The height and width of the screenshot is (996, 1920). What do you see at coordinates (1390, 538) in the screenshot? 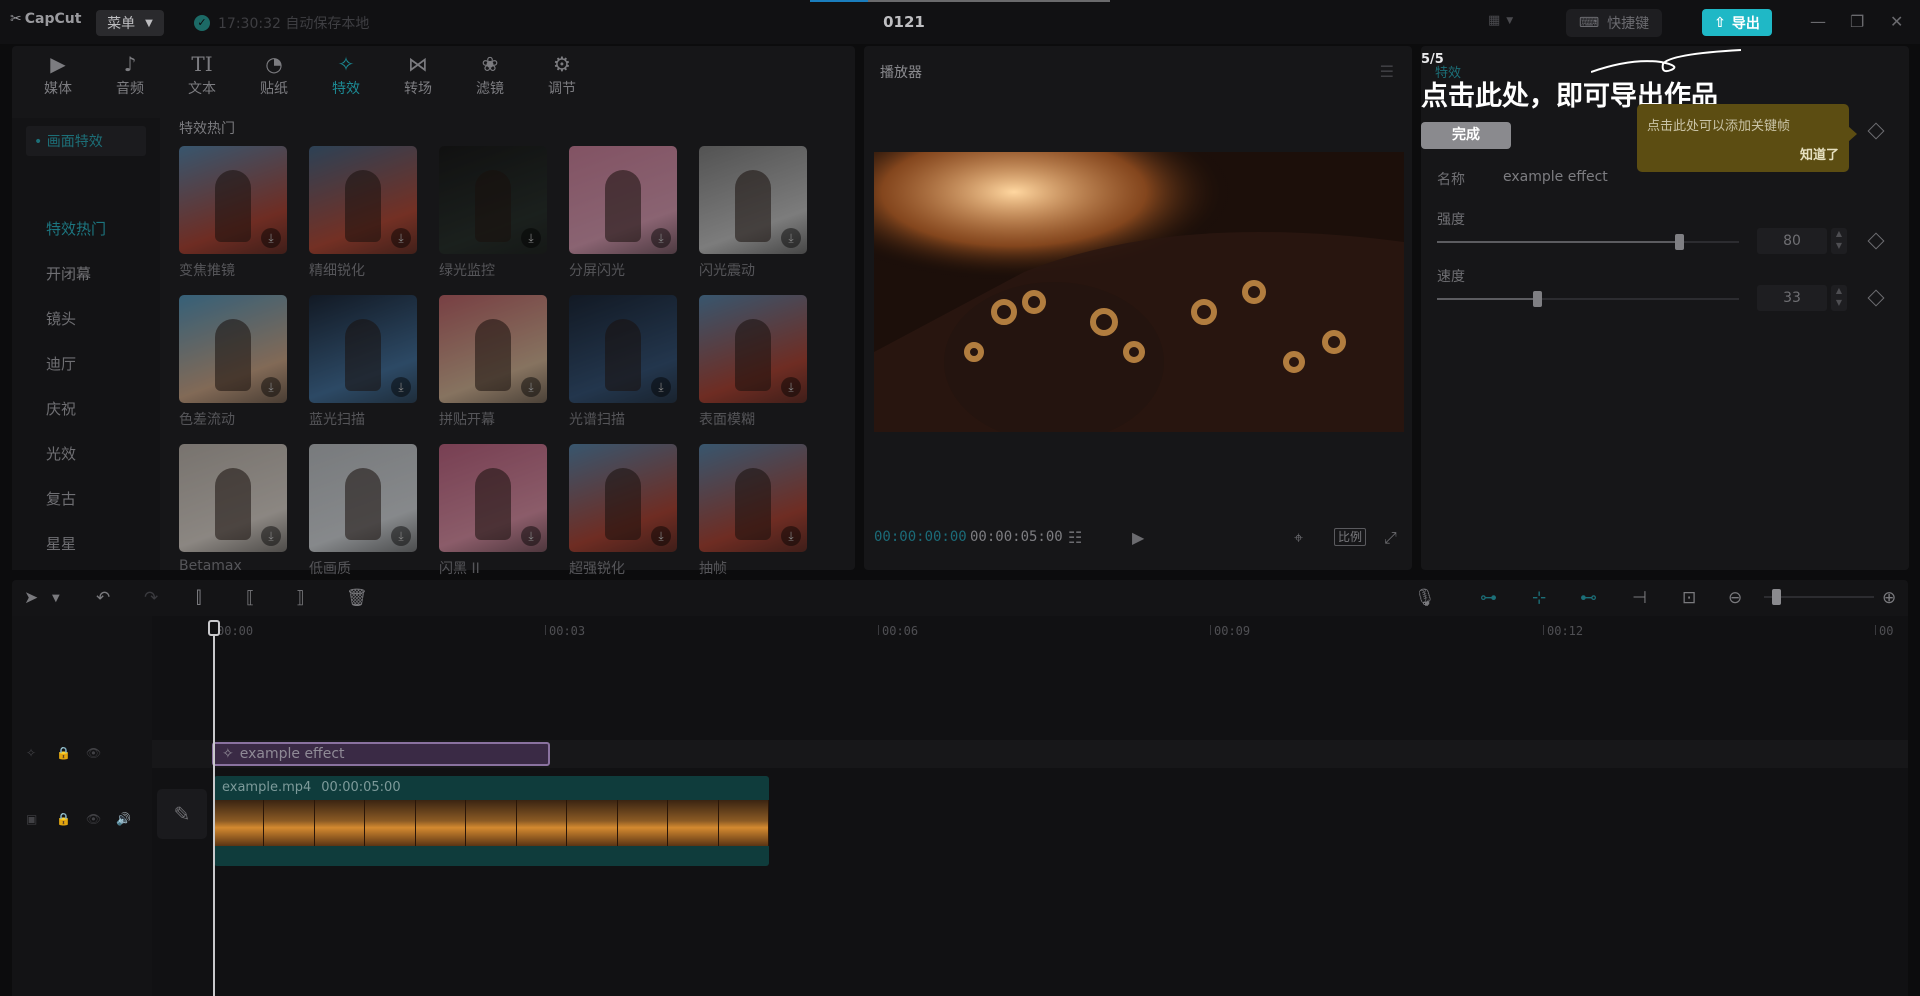
I see `fullscreen-icon: ⤢` at bounding box center [1390, 538].